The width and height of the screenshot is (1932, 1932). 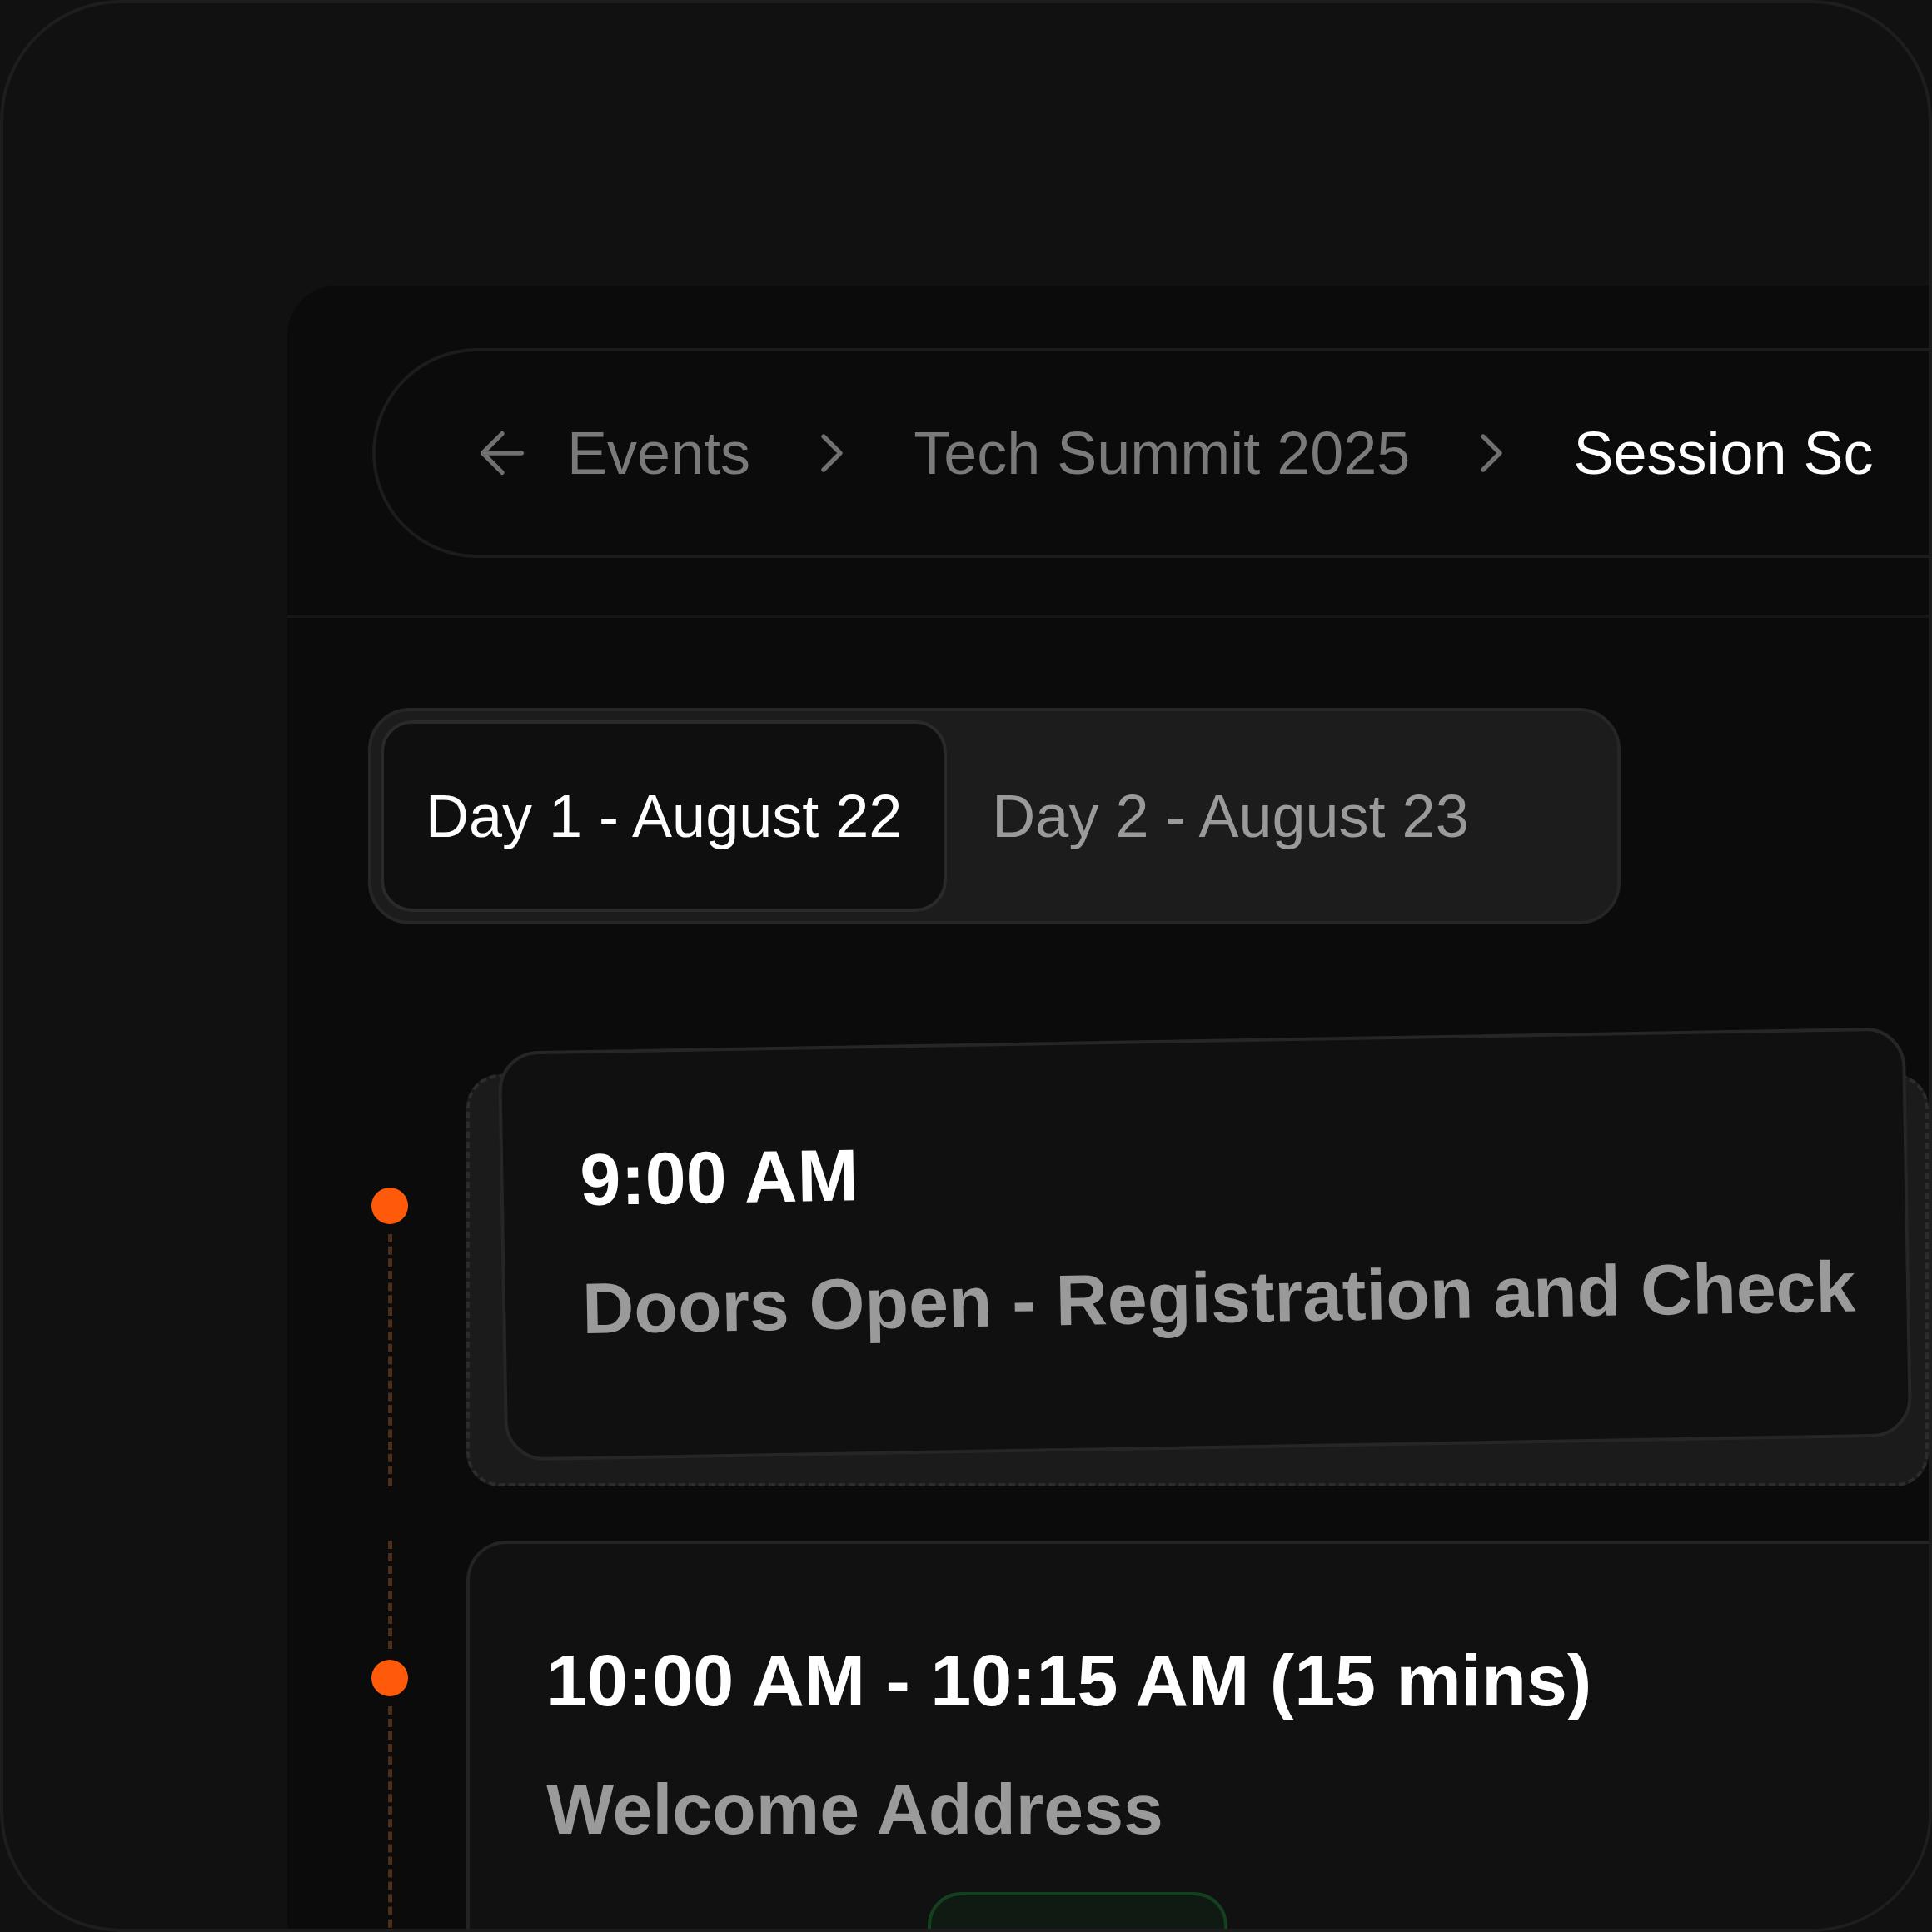 What do you see at coordinates (1230, 816) in the screenshot?
I see `day-tab: Day 2 - August 23` at bounding box center [1230, 816].